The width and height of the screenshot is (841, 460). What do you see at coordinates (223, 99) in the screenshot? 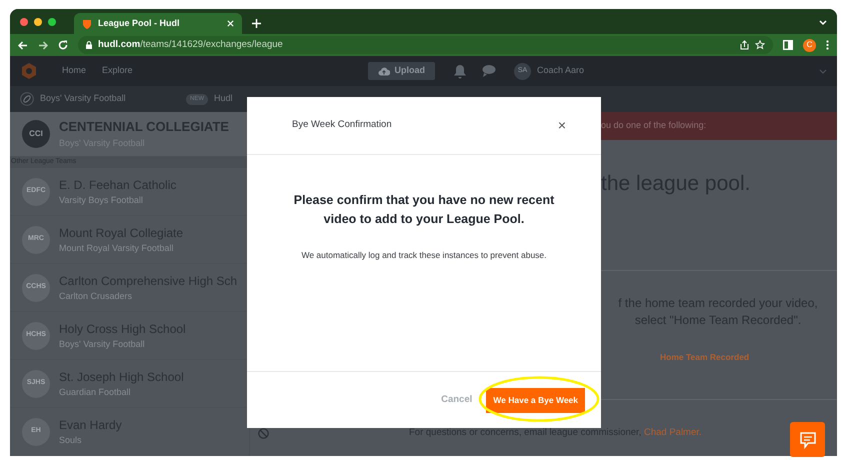
I see `nav-tab: Hudl` at bounding box center [223, 99].